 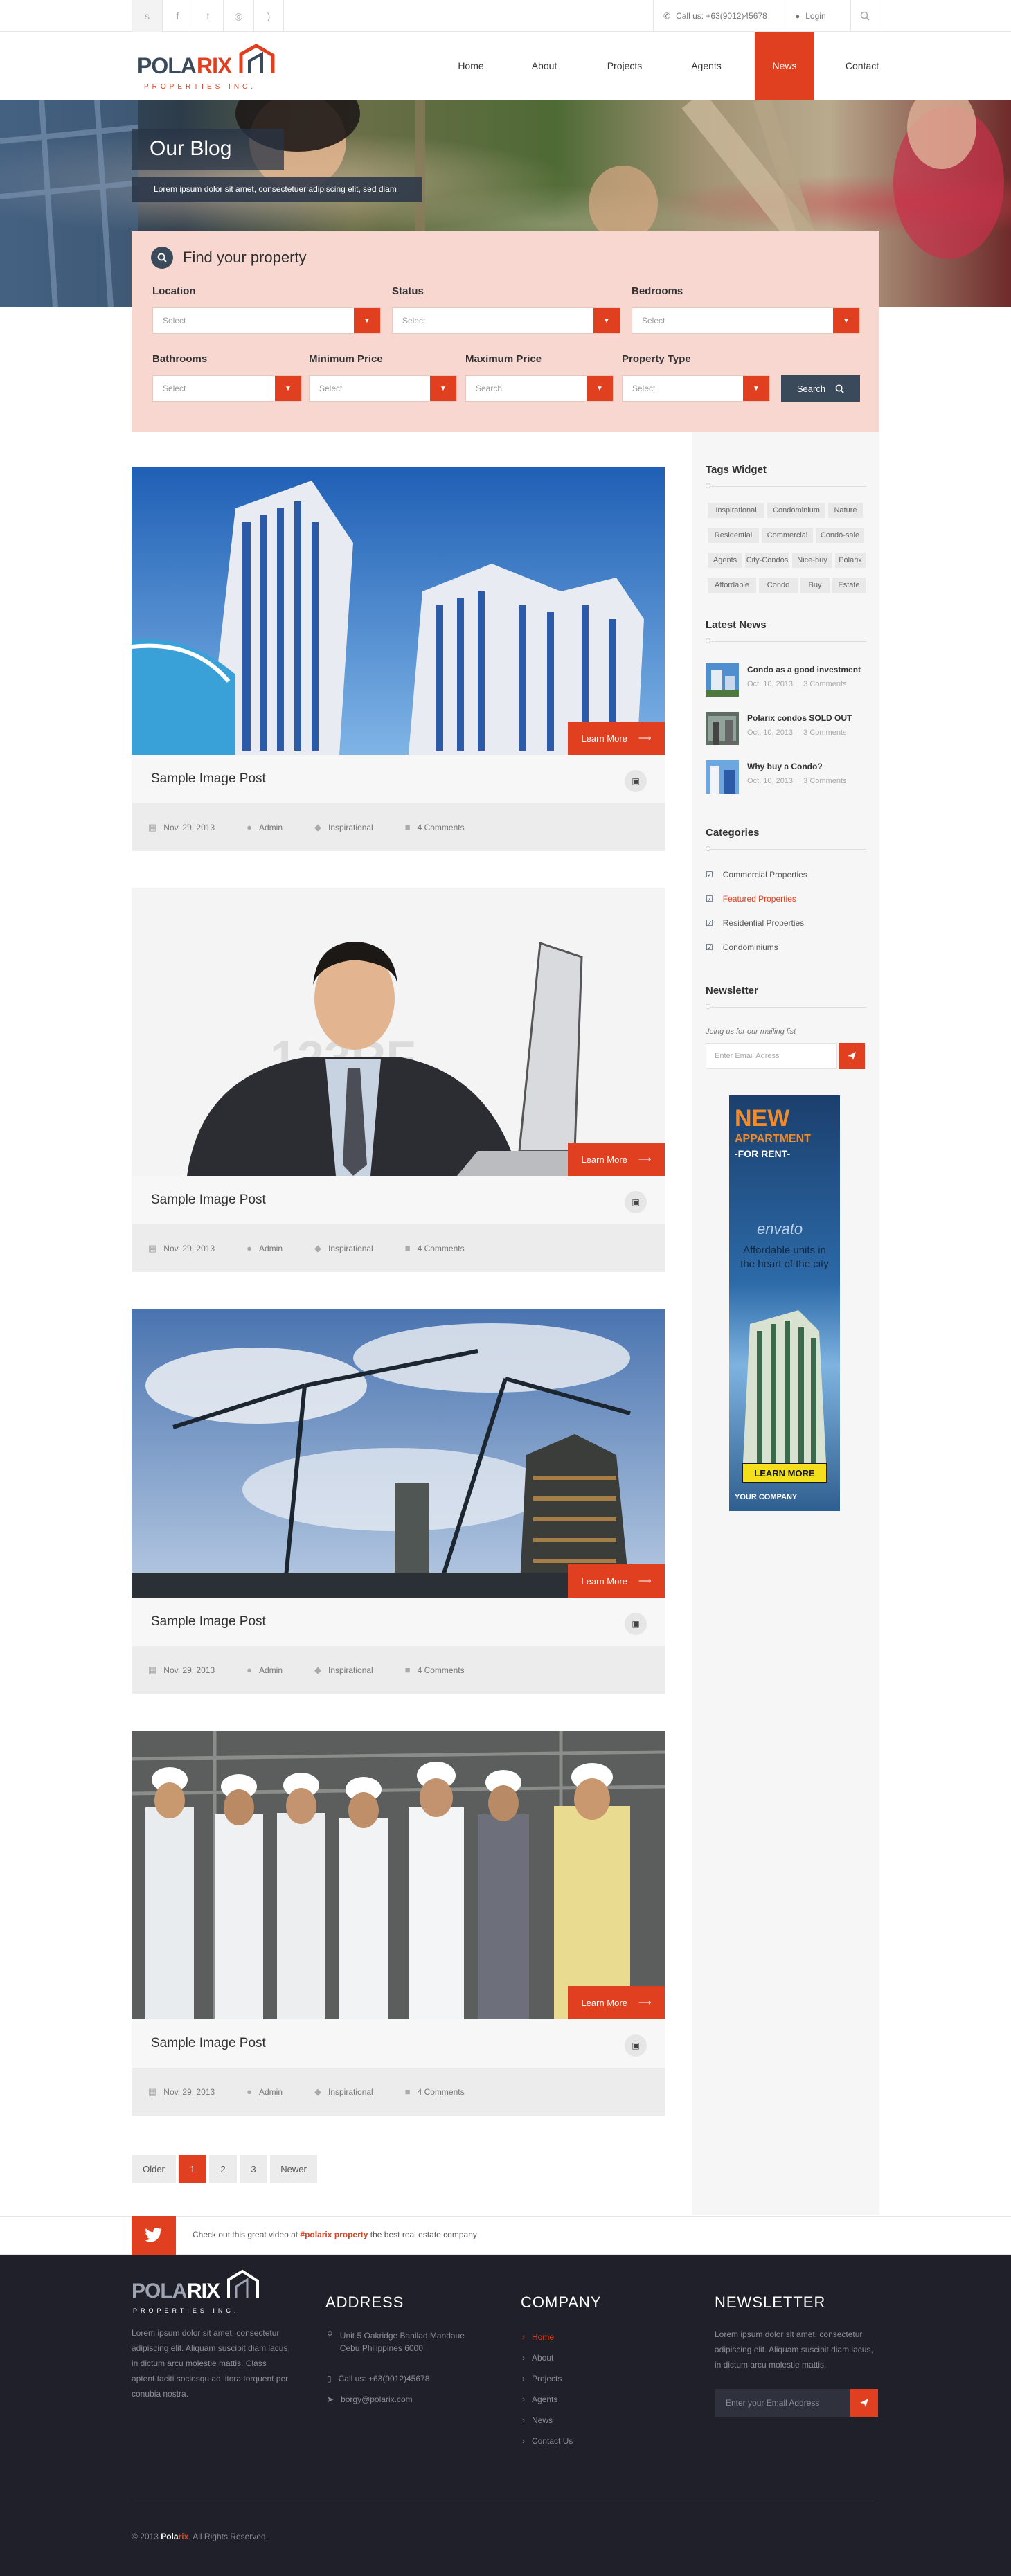 What do you see at coordinates (542, 2378) in the screenshot?
I see `footer-link-projects: › Projects` at bounding box center [542, 2378].